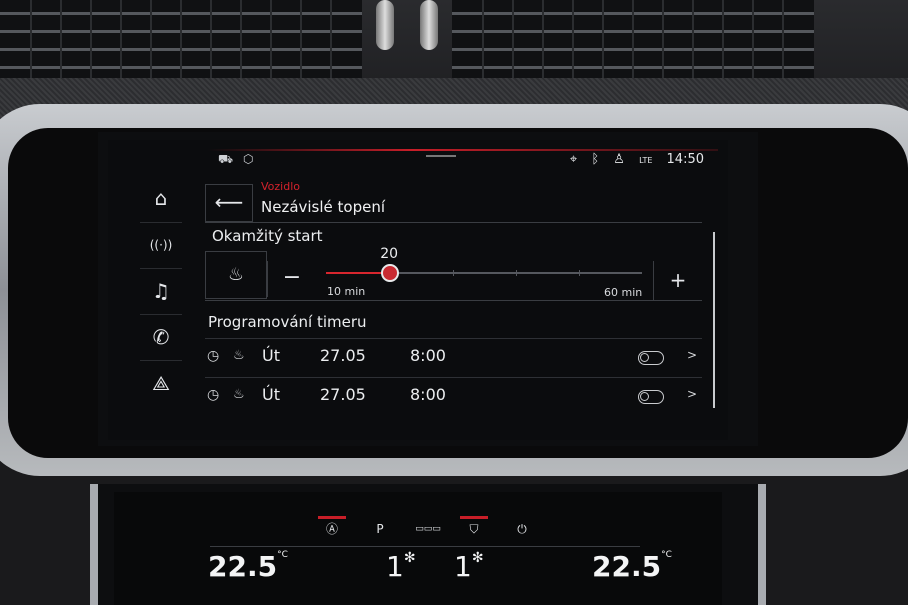 This screenshot has width=908, height=605. I want to click on duration-value: 20, so click(389, 254).